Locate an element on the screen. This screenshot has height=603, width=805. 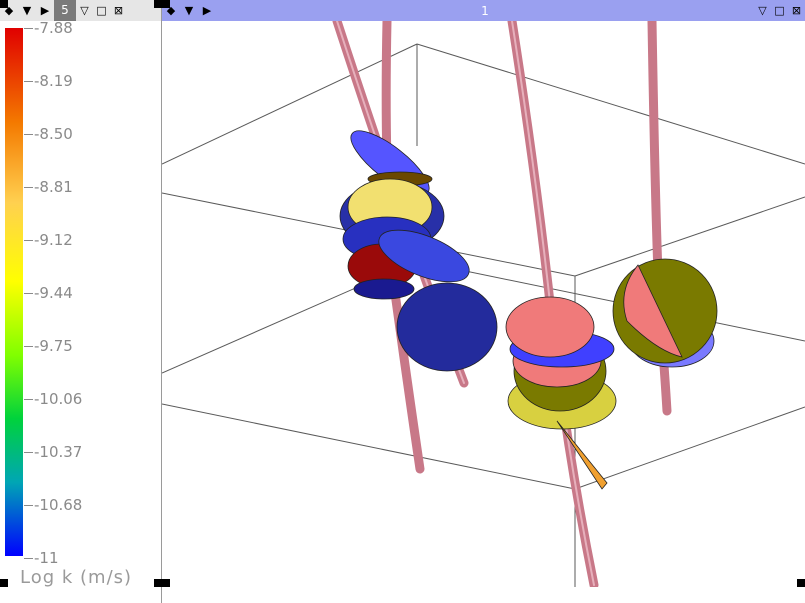
colorbar-tick: -9.75 is located at coordinates (48, 346).